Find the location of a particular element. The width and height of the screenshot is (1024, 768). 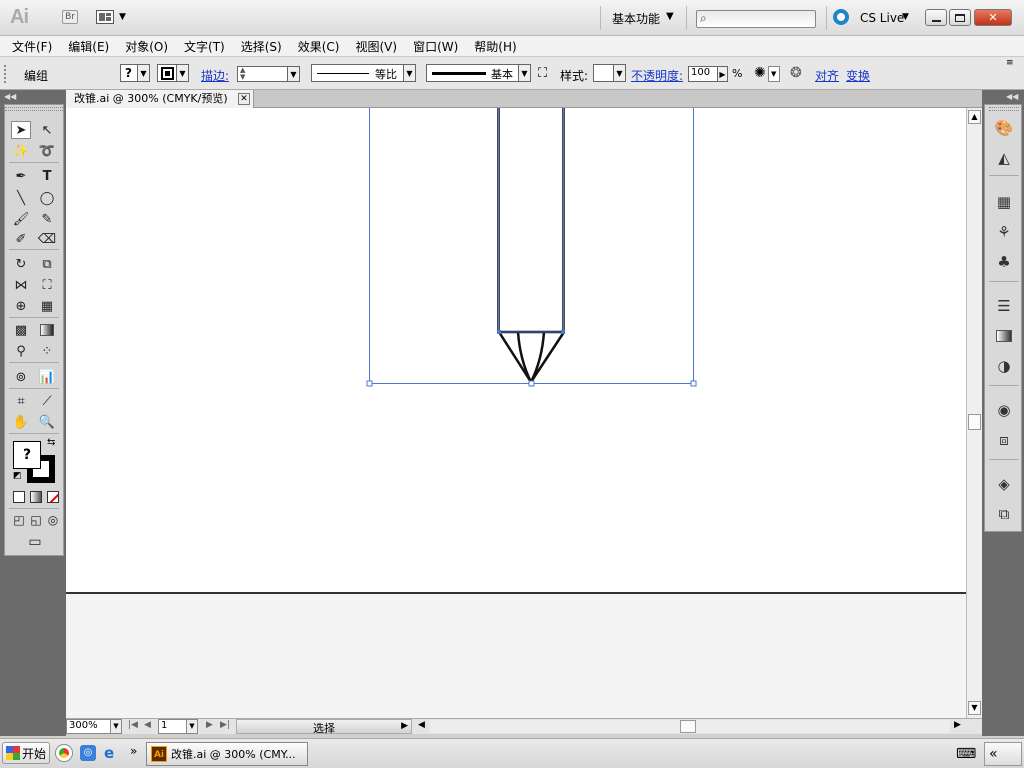

free-transform-tool-icon: ⛶ is located at coordinates (47, 285).